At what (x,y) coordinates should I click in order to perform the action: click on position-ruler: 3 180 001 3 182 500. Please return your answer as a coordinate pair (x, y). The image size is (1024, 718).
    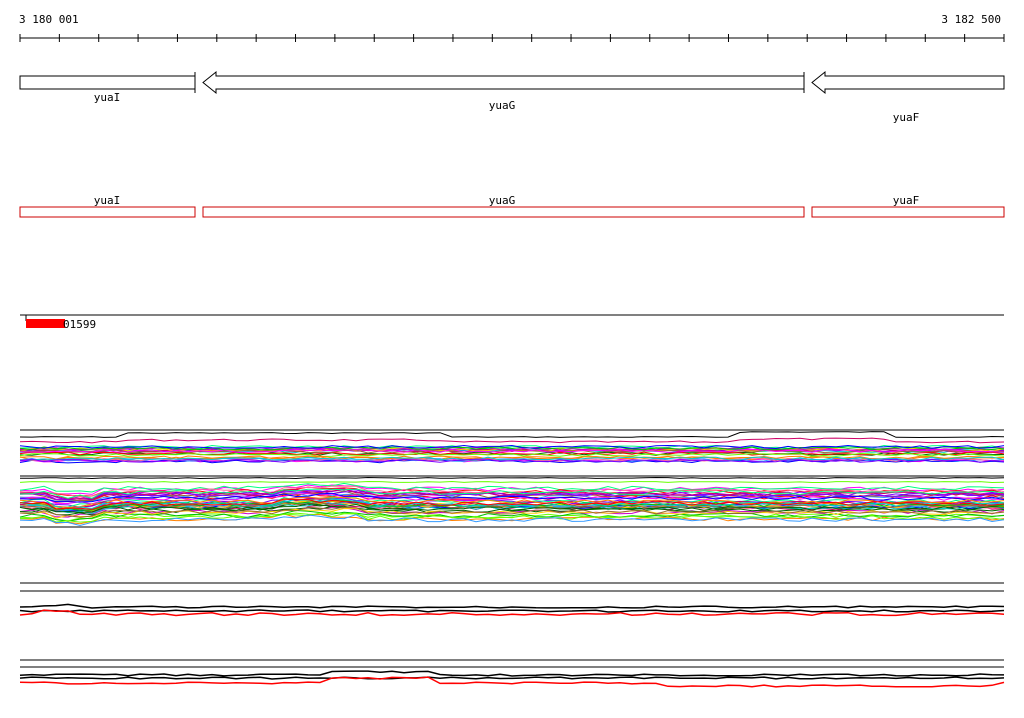
    Looking at the image, I should click on (512, 27).